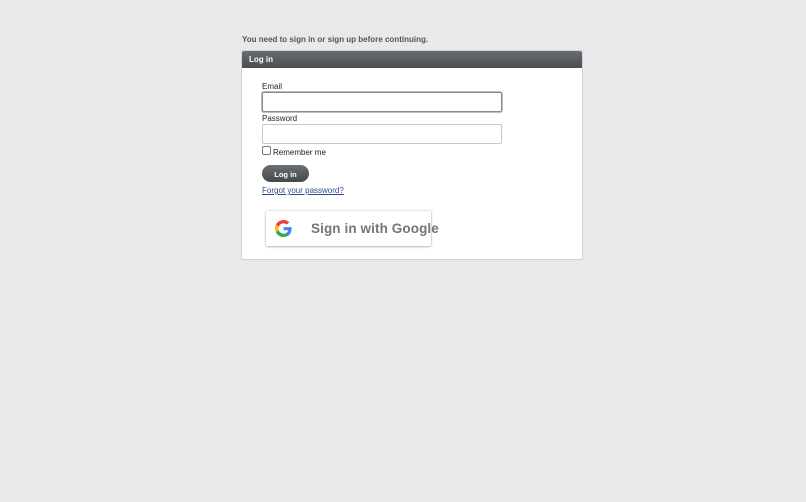  Describe the element at coordinates (266, 150) in the screenshot. I see `remember-me-checkbox` at that location.